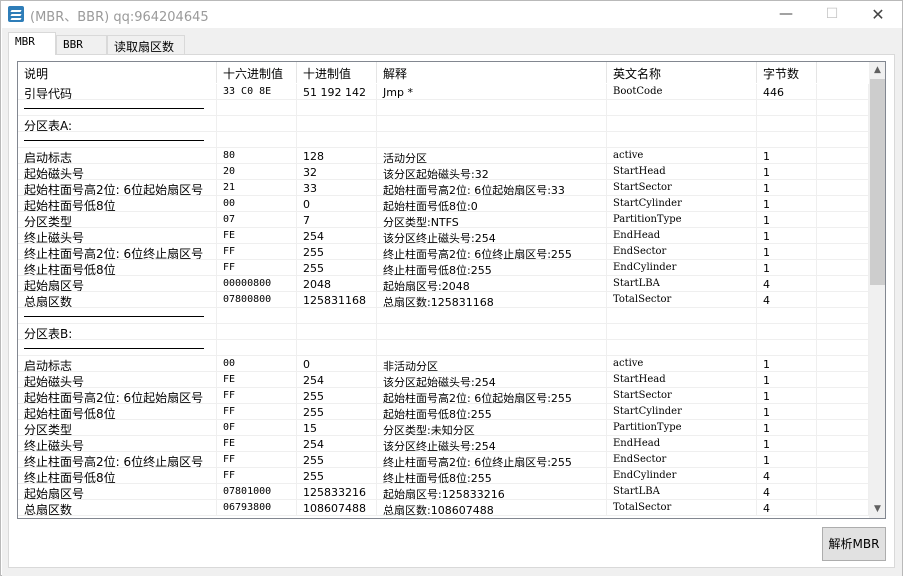 The image size is (903, 576). What do you see at coordinates (682, 156) in the screenshot?
I see `table-cell: active` at bounding box center [682, 156].